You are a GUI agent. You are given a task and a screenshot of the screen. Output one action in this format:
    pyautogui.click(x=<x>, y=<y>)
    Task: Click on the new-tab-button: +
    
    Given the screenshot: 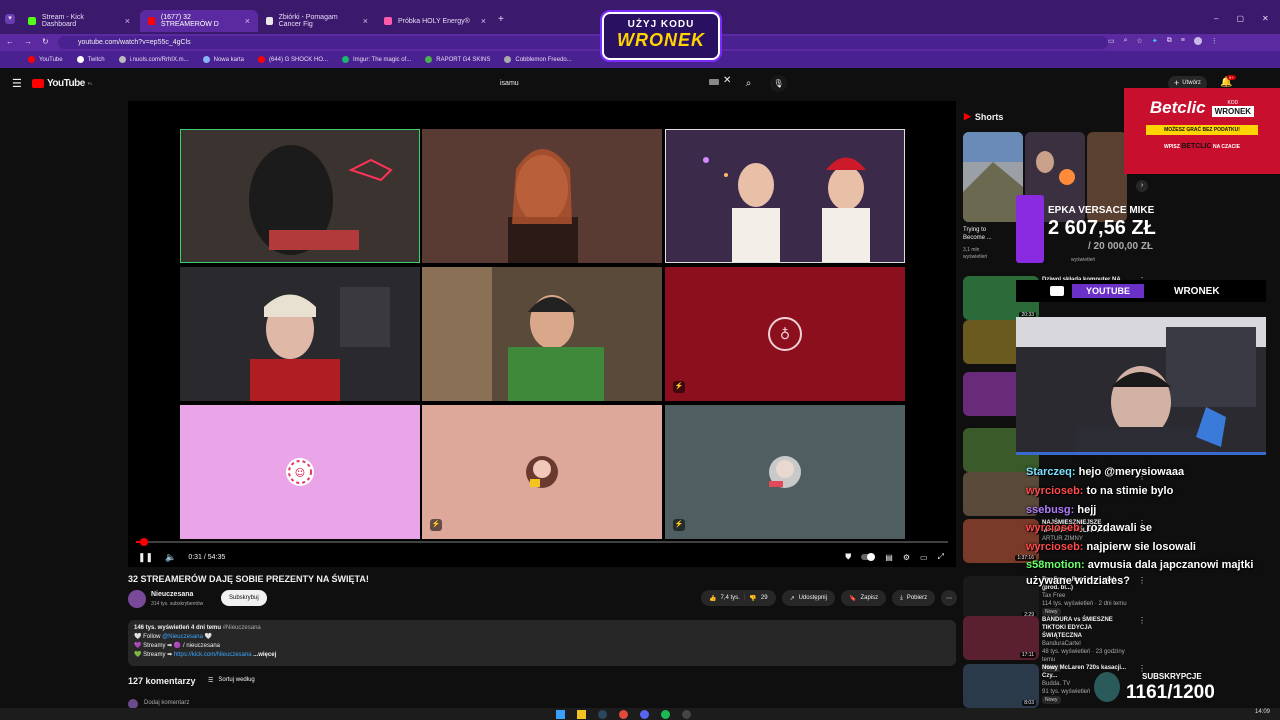 What is the action you would take?
    pyautogui.click(x=501, y=19)
    